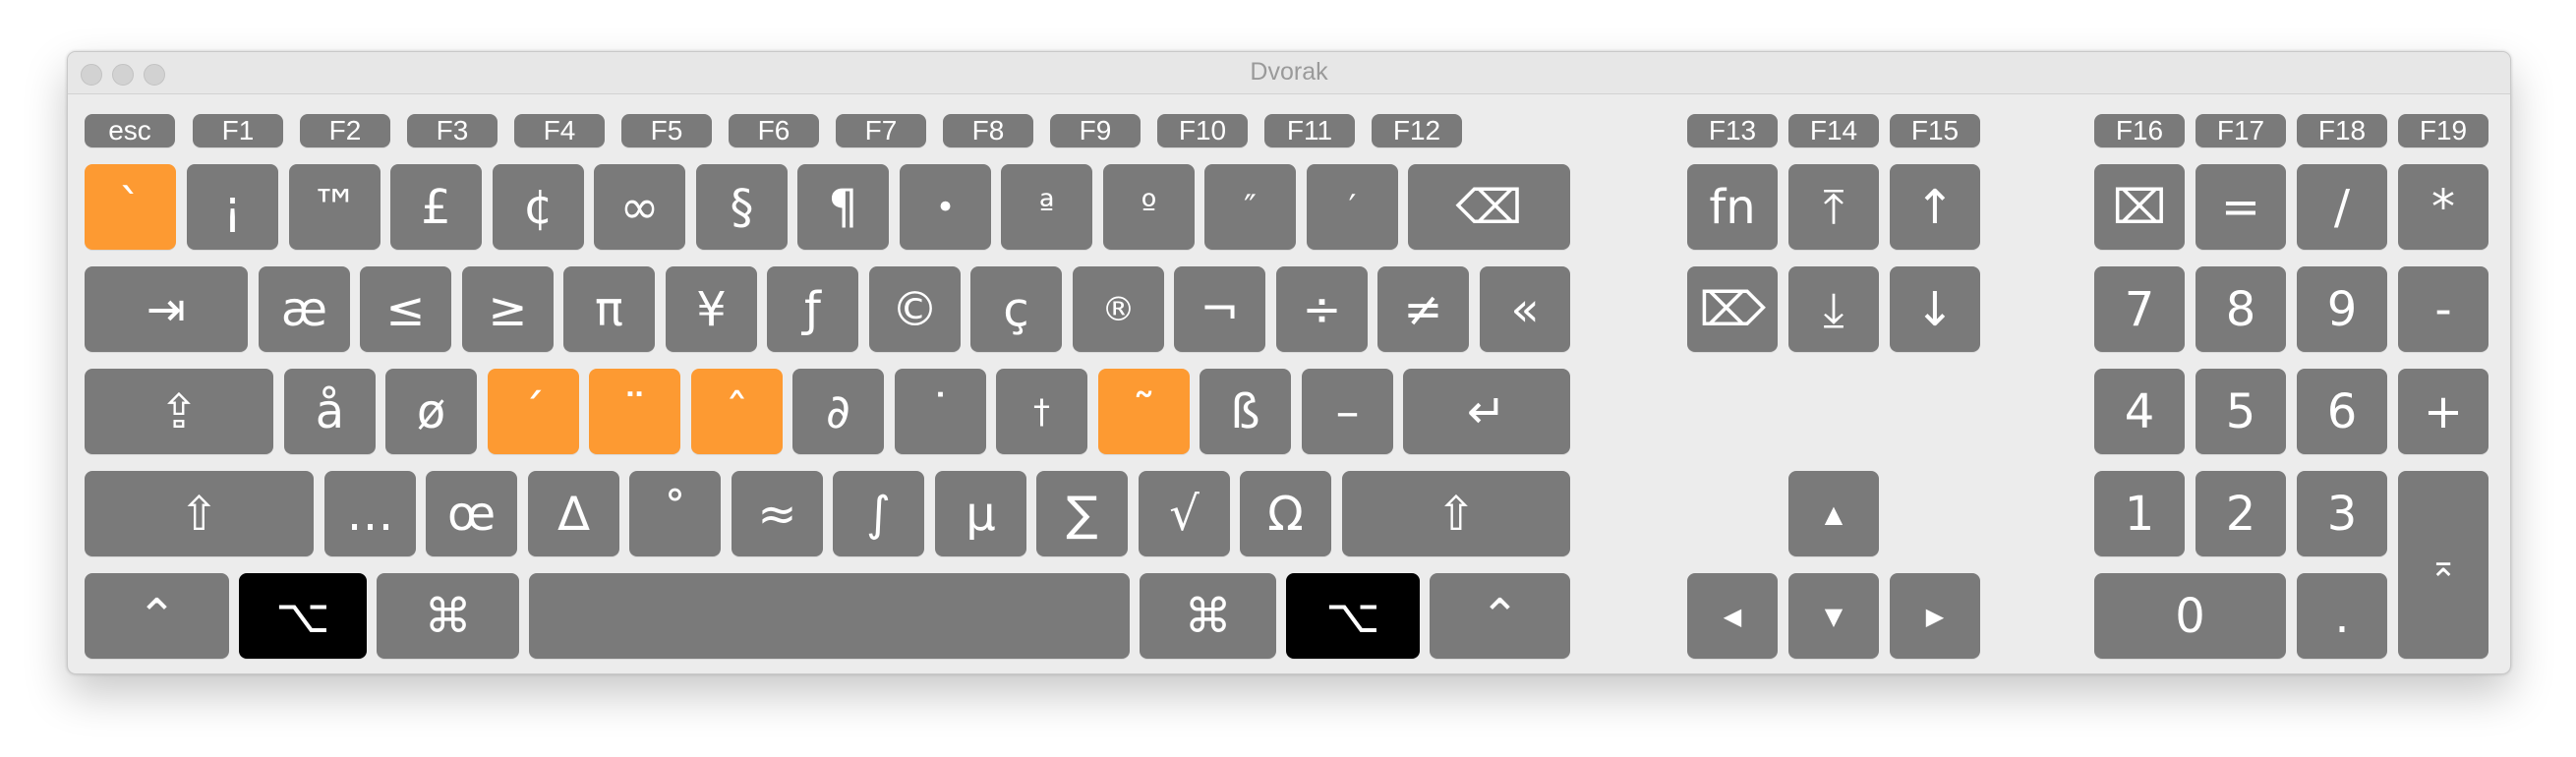  What do you see at coordinates (2443, 309) in the screenshot?
I see `key-numpad-minus: -` at bounding box center [2443, 309].